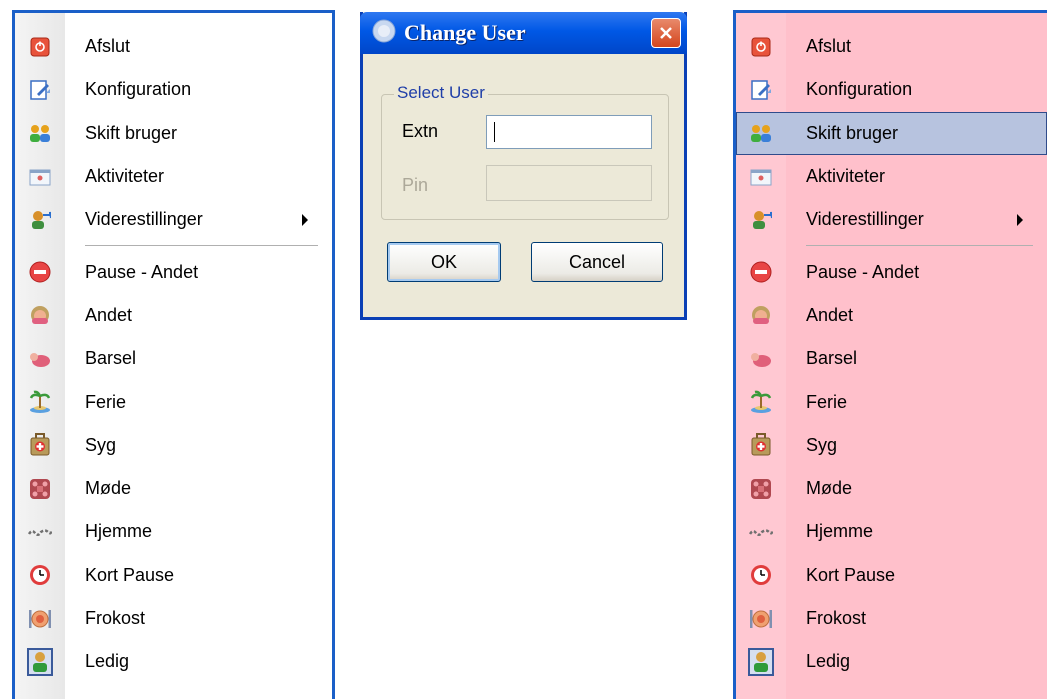 The width and height of the screenshot is (1047, 699). I want to click on dialog-title-bar: Change User, so click(523, 33).